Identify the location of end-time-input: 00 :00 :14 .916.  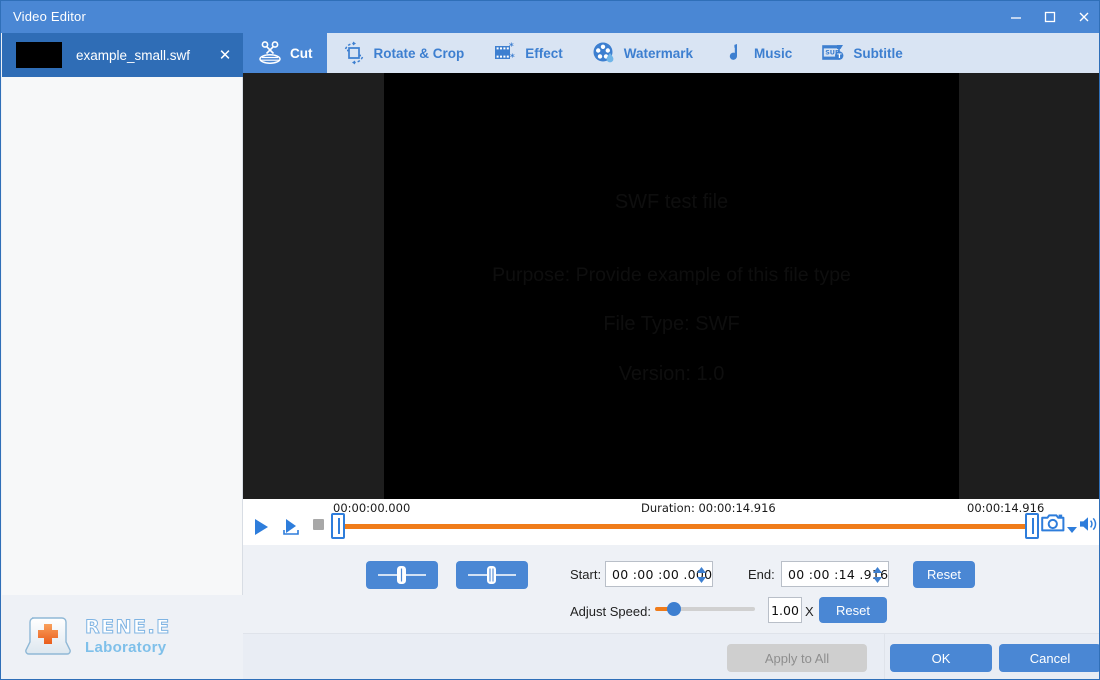
(835, 574).